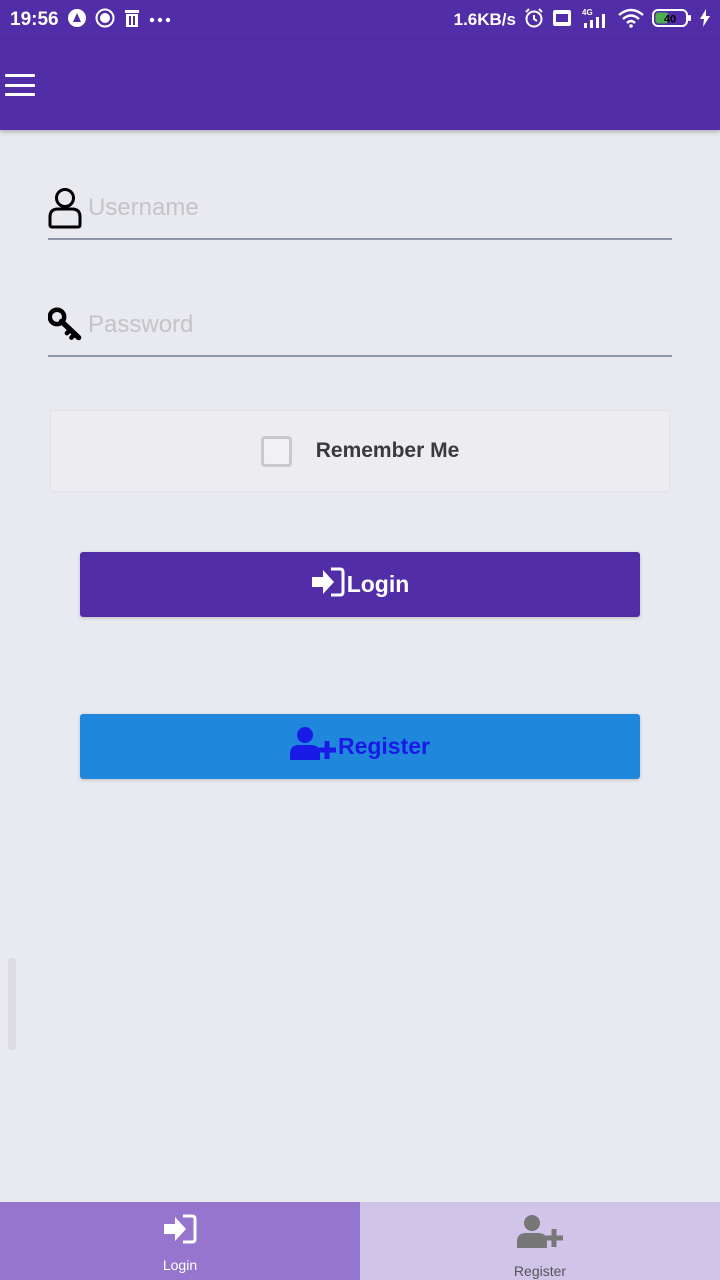 The image size is (720, 1280). I want to click on network-type: 4G, so click(587, 12).